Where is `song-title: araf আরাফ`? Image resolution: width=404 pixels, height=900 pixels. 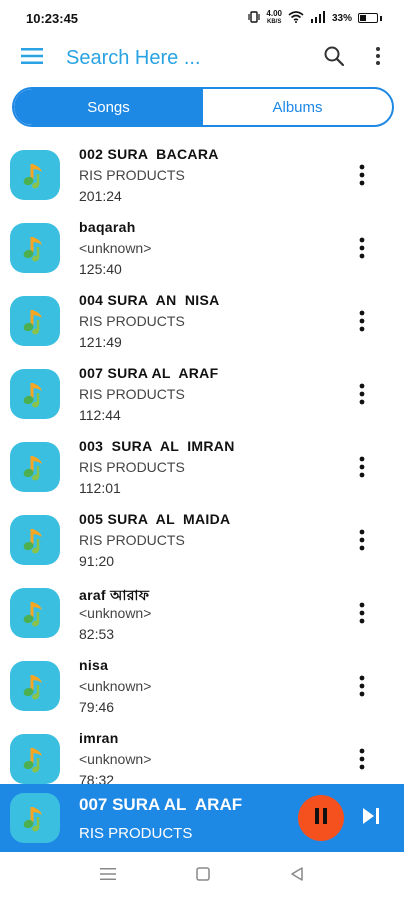 song-title: araf আরাফ is located at coordinates (114, 595).